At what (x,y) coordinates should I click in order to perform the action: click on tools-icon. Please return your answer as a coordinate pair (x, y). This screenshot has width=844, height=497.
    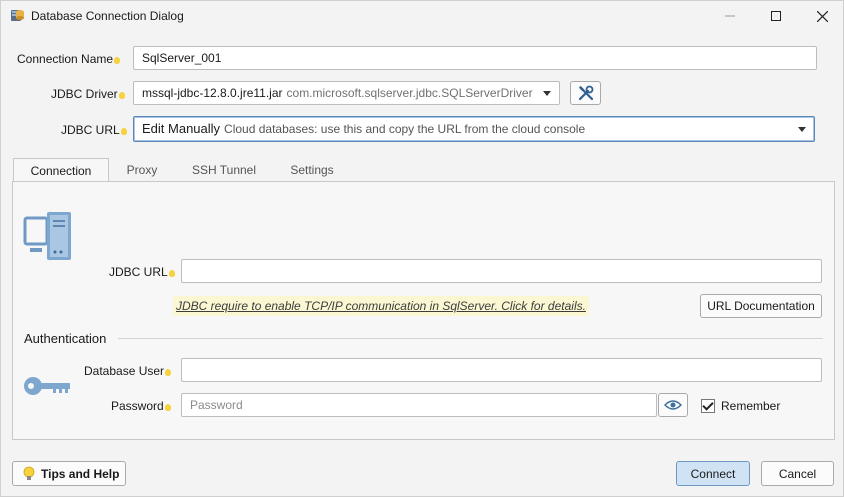
    Looking at the image, I should click on (585, 93).